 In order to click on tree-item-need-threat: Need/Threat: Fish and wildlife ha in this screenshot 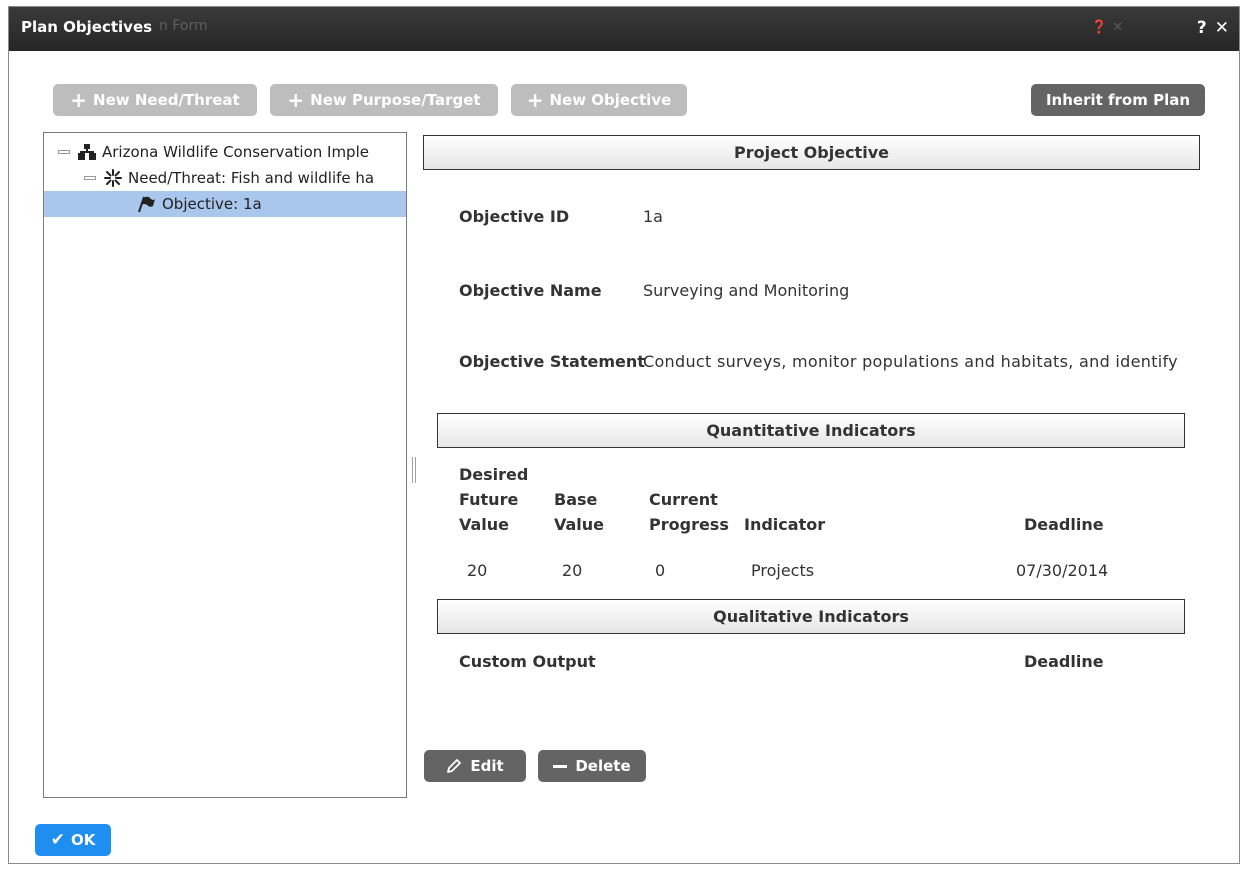, I will do `click(244, 178)`.